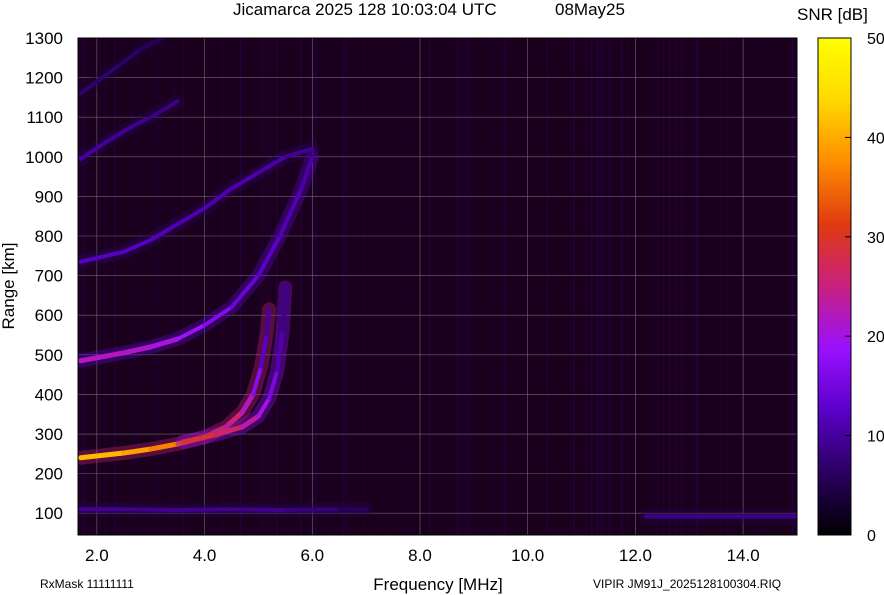 The height and width of the screenshot is (595, 884). What do you see at coordinates (49, 196) in the screenshot?
I see `y-tick-label: 900` at bounding box center [49, 196].